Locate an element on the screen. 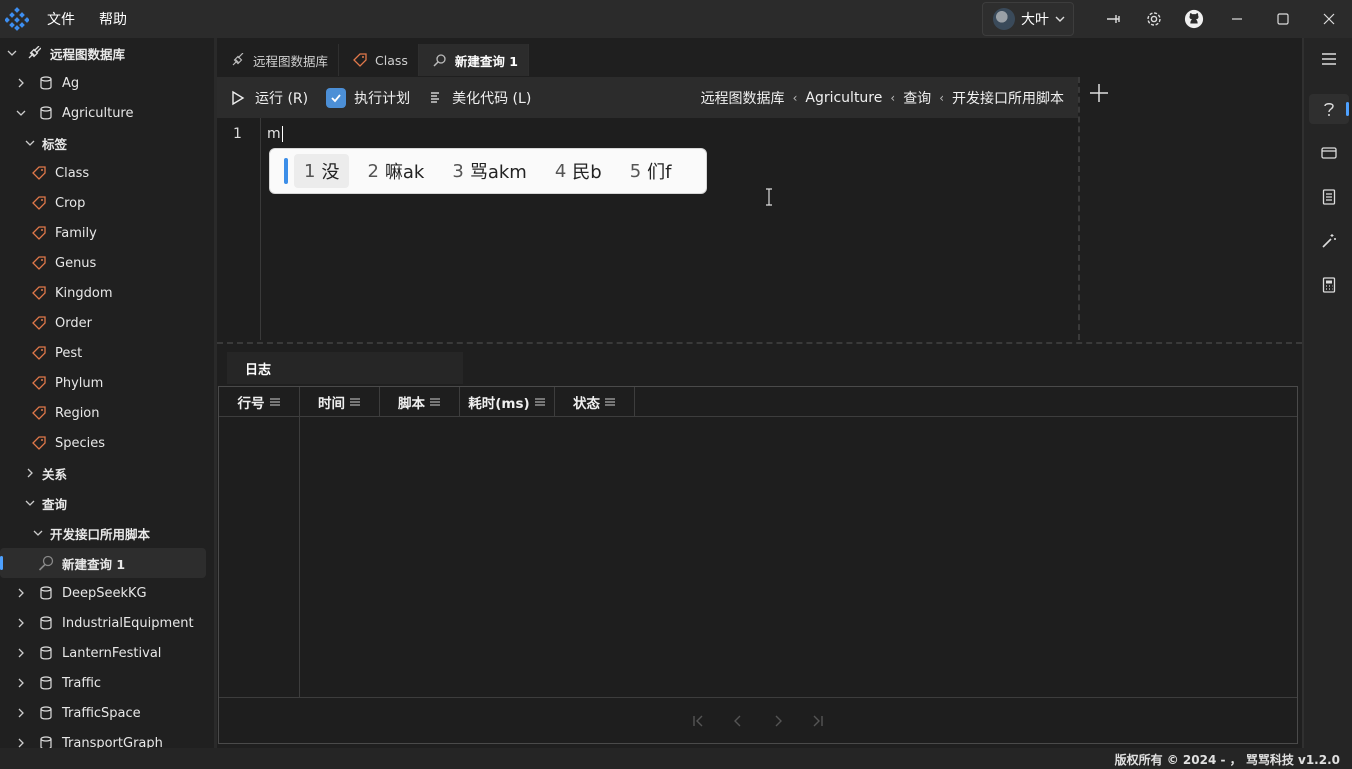 The height and width of the screenshot is (769, 1352). card-icon is located at coordinates (1329, 153).